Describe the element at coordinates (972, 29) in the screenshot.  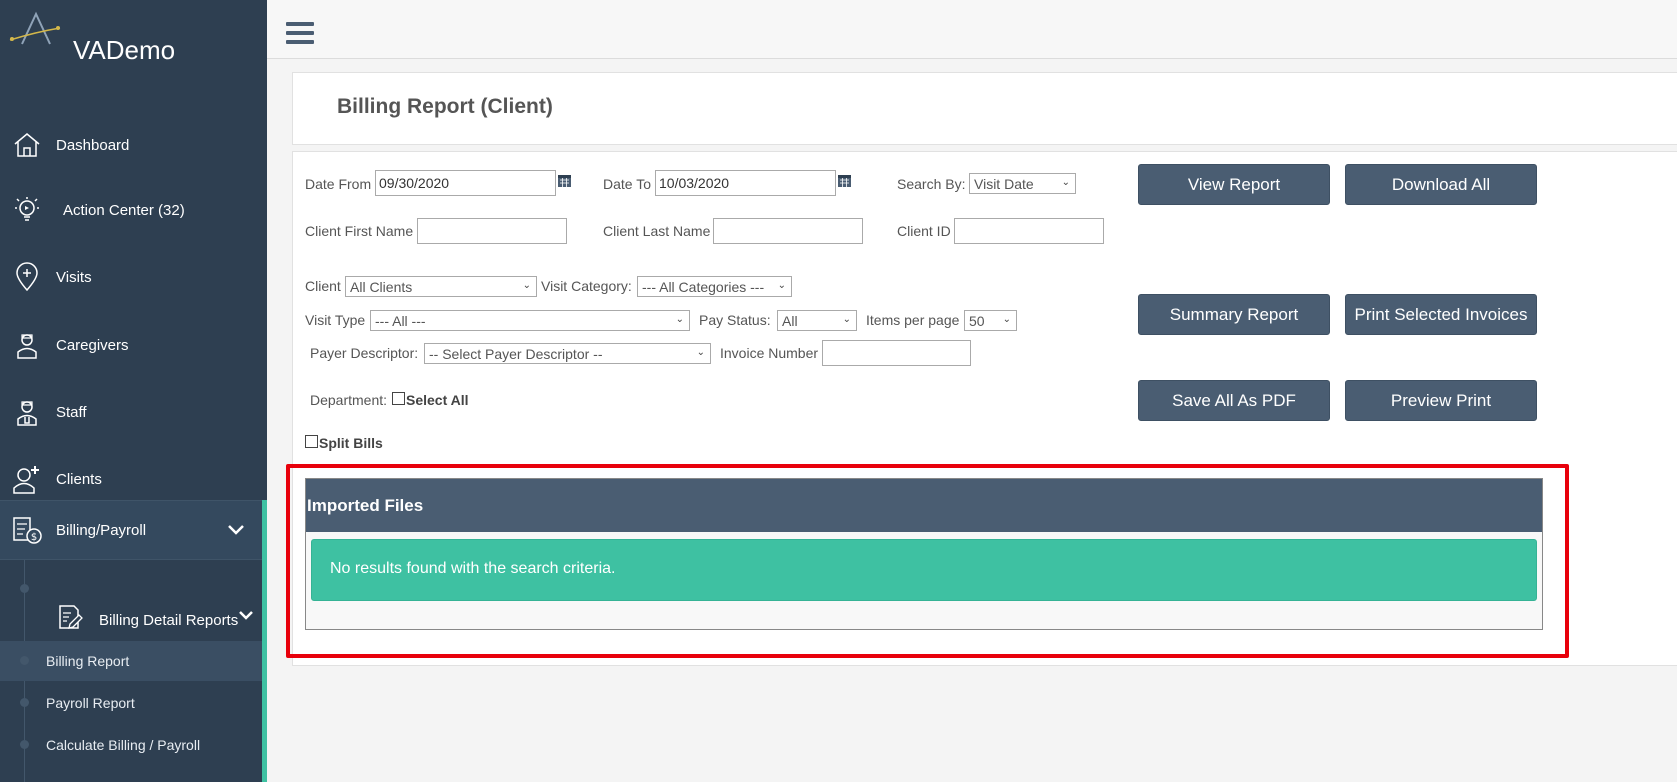
I see `top-bar` at that location.